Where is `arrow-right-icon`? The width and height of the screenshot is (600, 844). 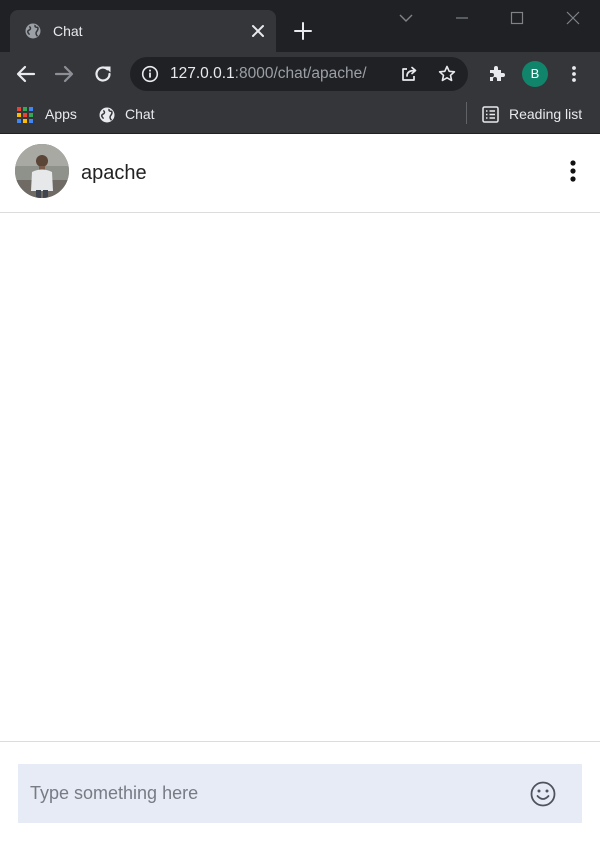 arrow-right-icon is located at coordinates (64, 74).